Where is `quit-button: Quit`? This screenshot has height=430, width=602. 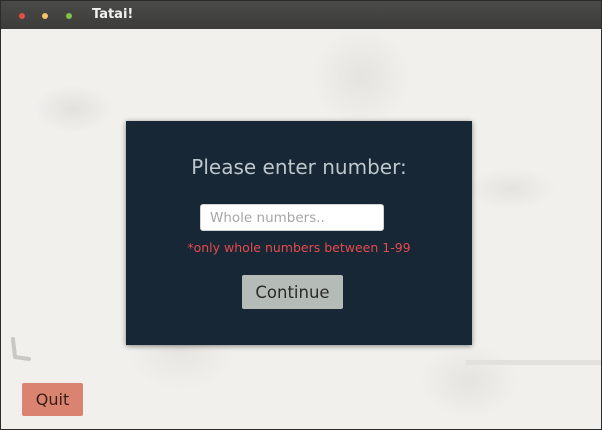 quit-button: Quit is located at coordinates (52, 399).